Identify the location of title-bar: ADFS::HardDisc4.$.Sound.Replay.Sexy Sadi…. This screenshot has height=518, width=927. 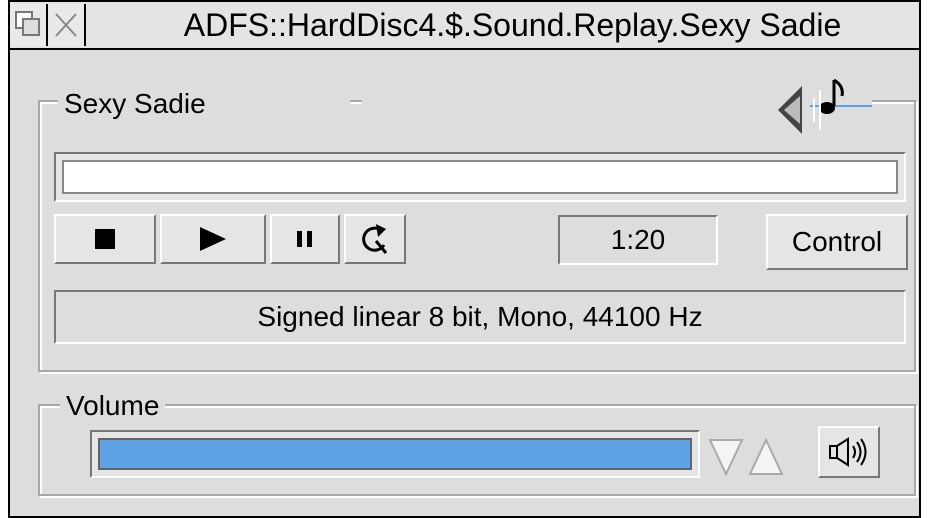
(464, 26).